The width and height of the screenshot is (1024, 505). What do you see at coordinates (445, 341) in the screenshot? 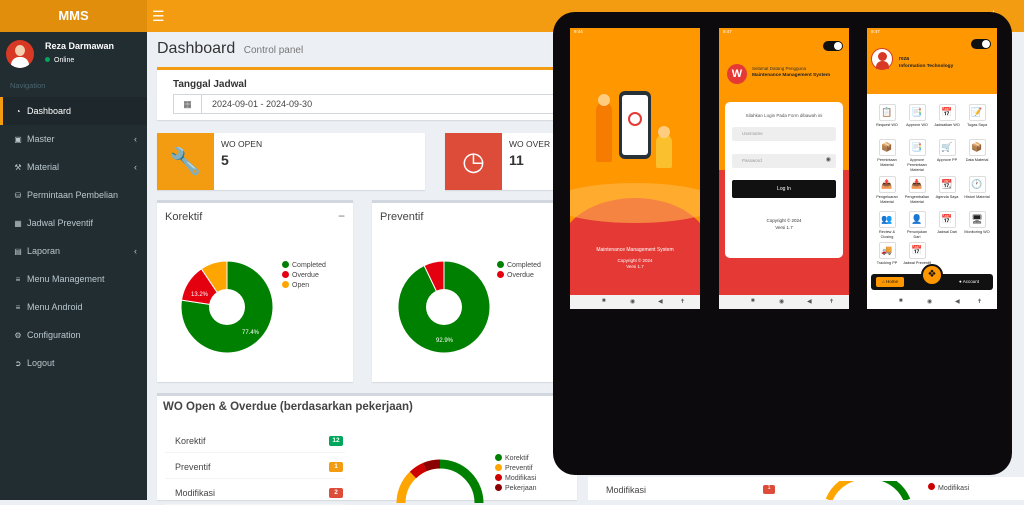
I see `preventif-label-completed: 92.9%` at bounding box center [445, 341].